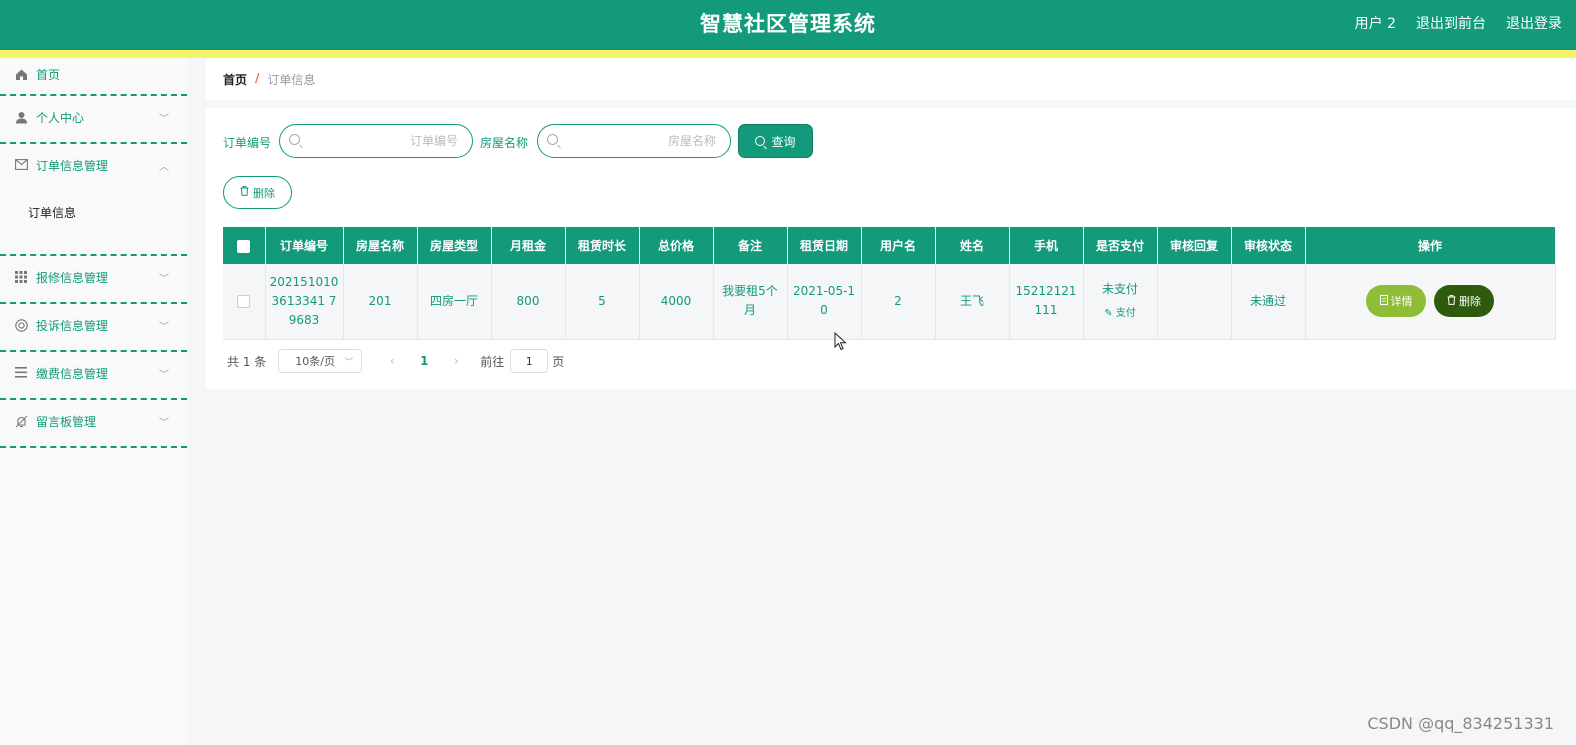  Describe the element at coordinates (1194, 302) in the screenshot. I see `cell-reply` at that location.